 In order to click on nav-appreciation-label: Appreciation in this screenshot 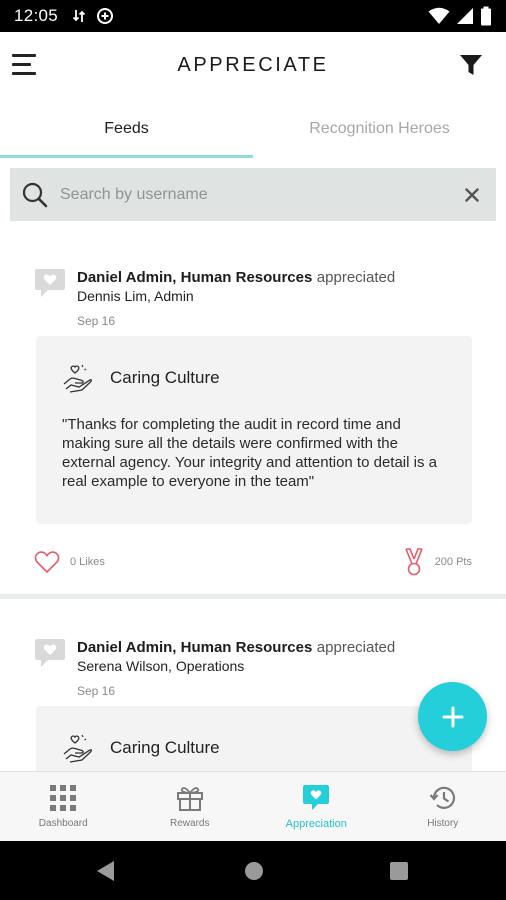, I will do `click(316, 823)`.